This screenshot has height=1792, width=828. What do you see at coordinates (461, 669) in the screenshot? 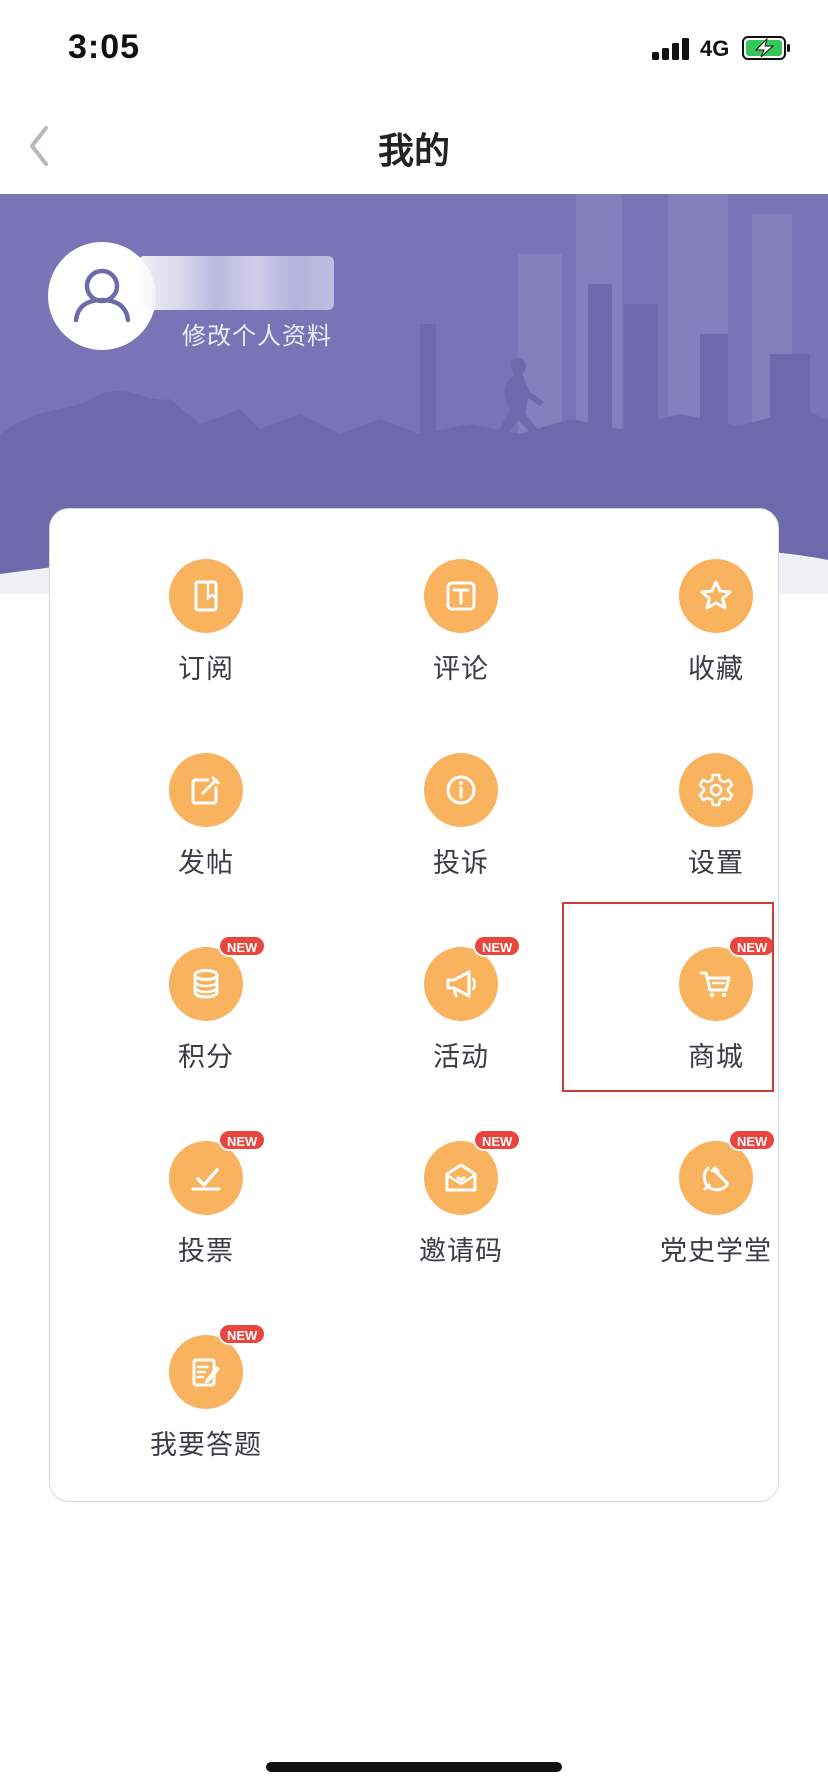
I see `menu-label: 评论` at bounding box center [461, 669].